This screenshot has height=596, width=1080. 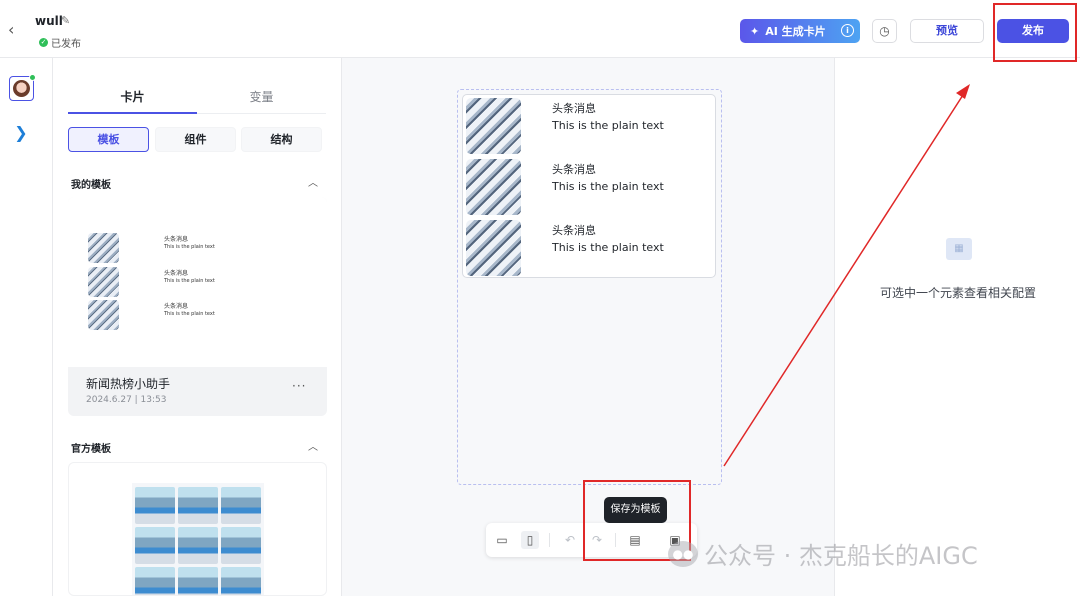 What do you see at coordinates (795, 31) in the screenshot?
I see `ai-generate-label: AI 生成卡片` at bounding box center [795, 31].